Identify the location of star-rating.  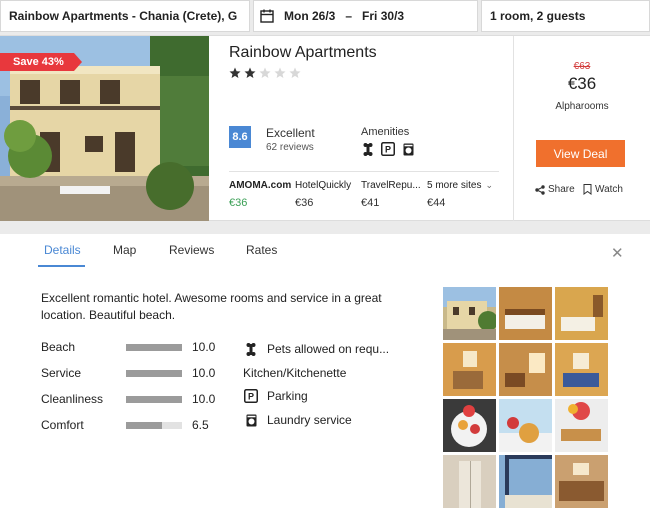
(265, 73).